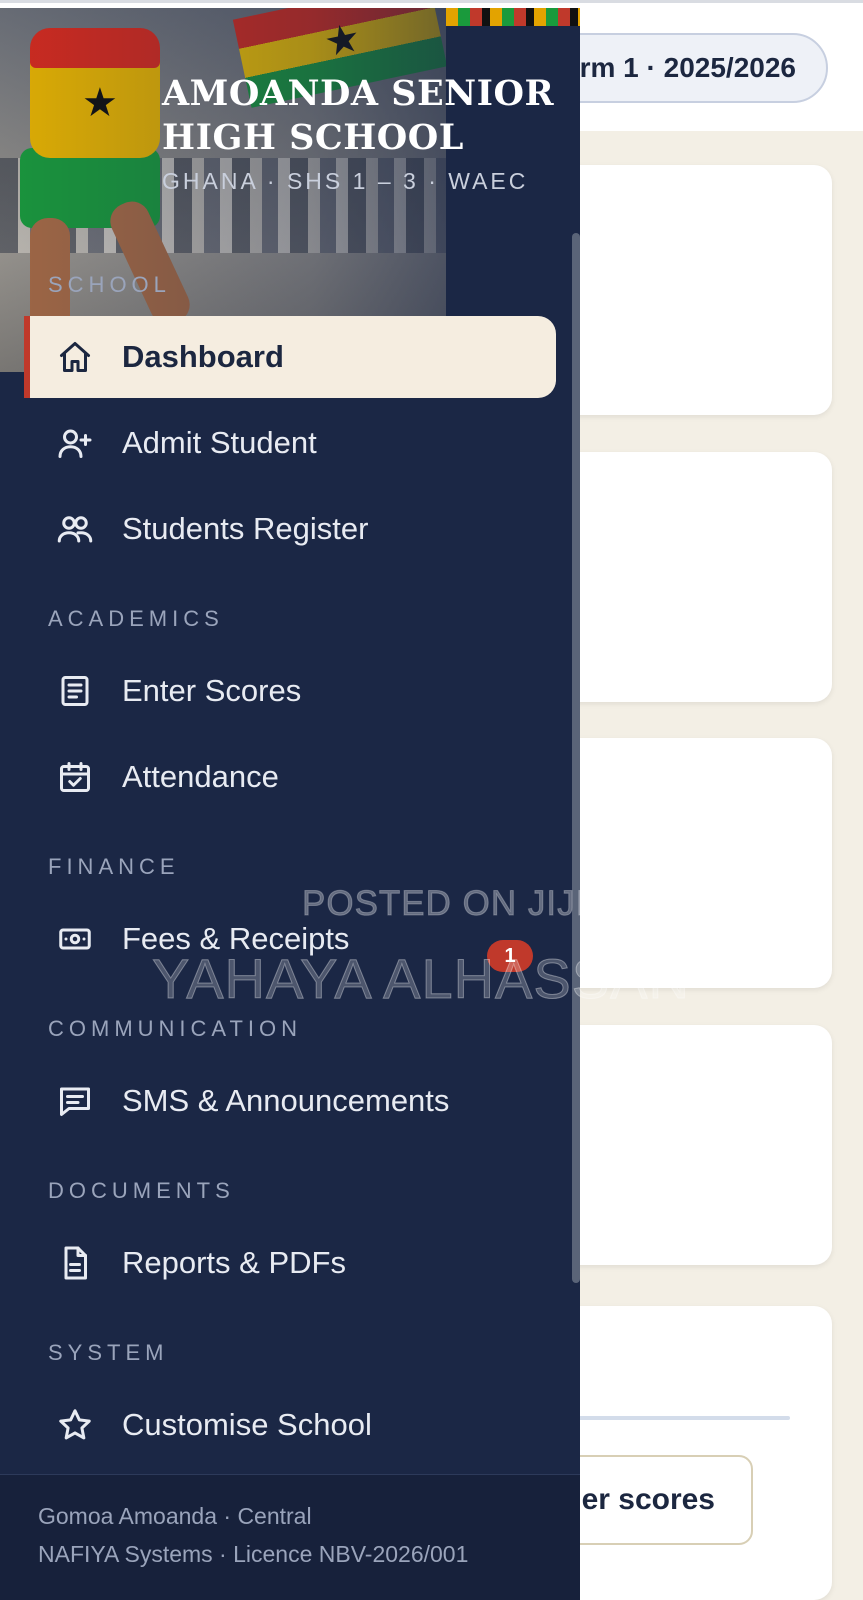 The width and height of the screenshot is (863, 1600). What do you see at coordinates (75, 1425) in the screenshot?
I see `star-icon` at bounding box center [75, 1425].